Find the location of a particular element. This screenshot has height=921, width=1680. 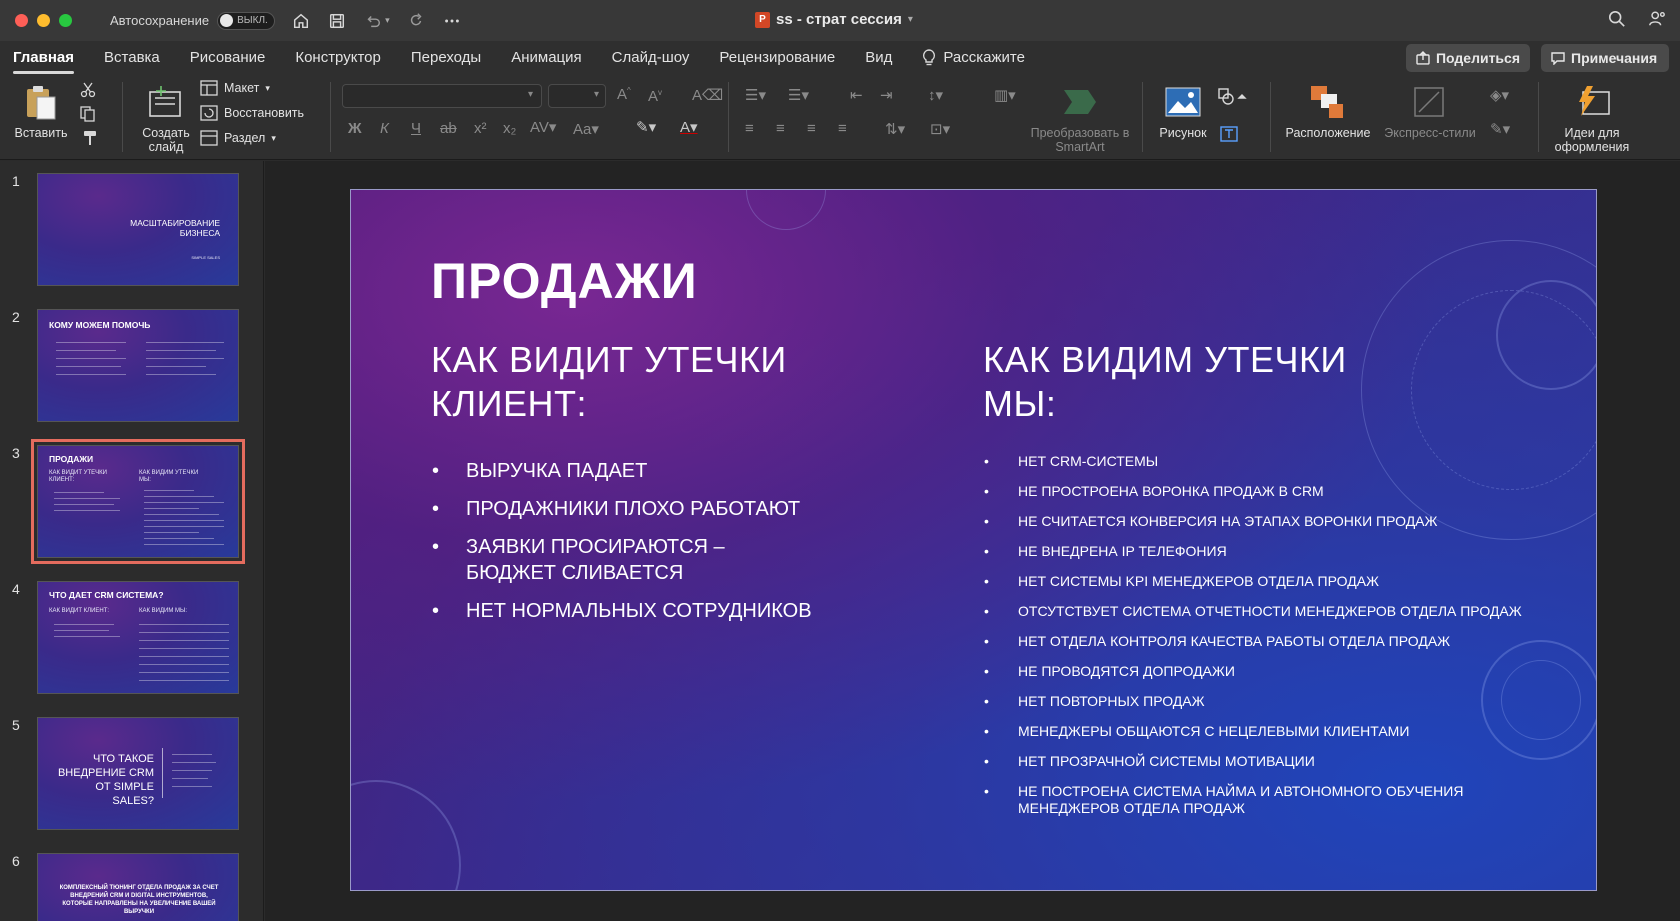

redo-icon is located at coordinates (416, 21).